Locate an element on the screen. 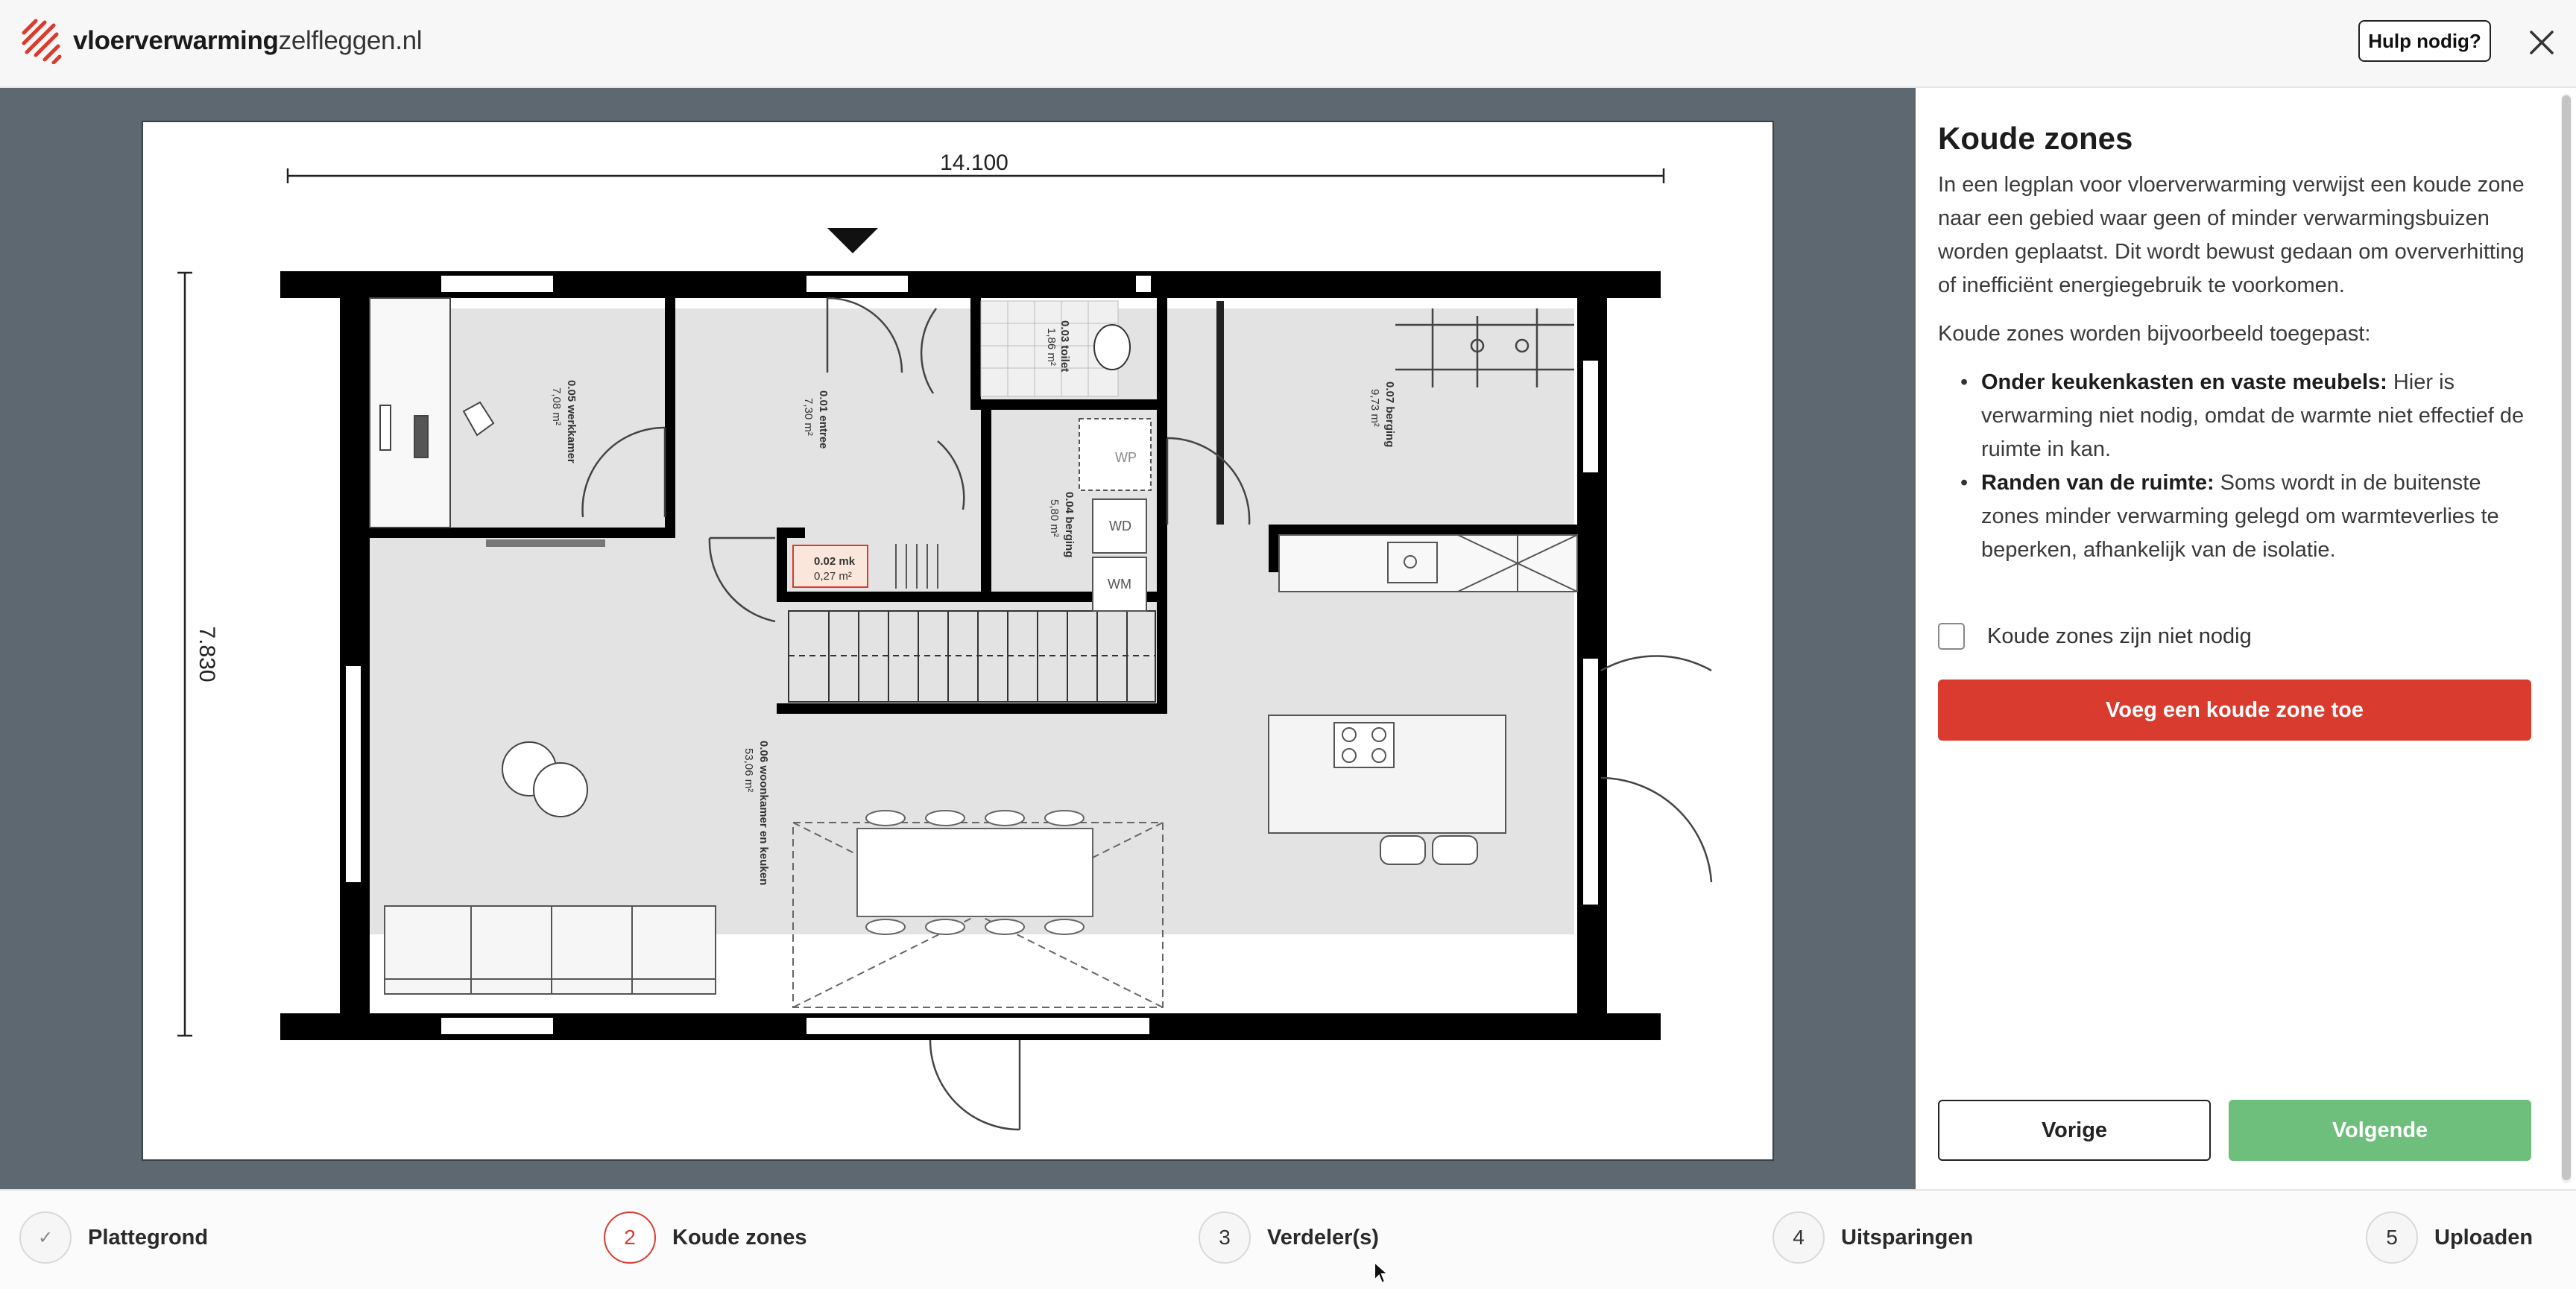 The width and height of the screenshot is (2576, 1289). step-uitsparingen: 4 Uitsparingen is located at coordinates (1872, 1238).